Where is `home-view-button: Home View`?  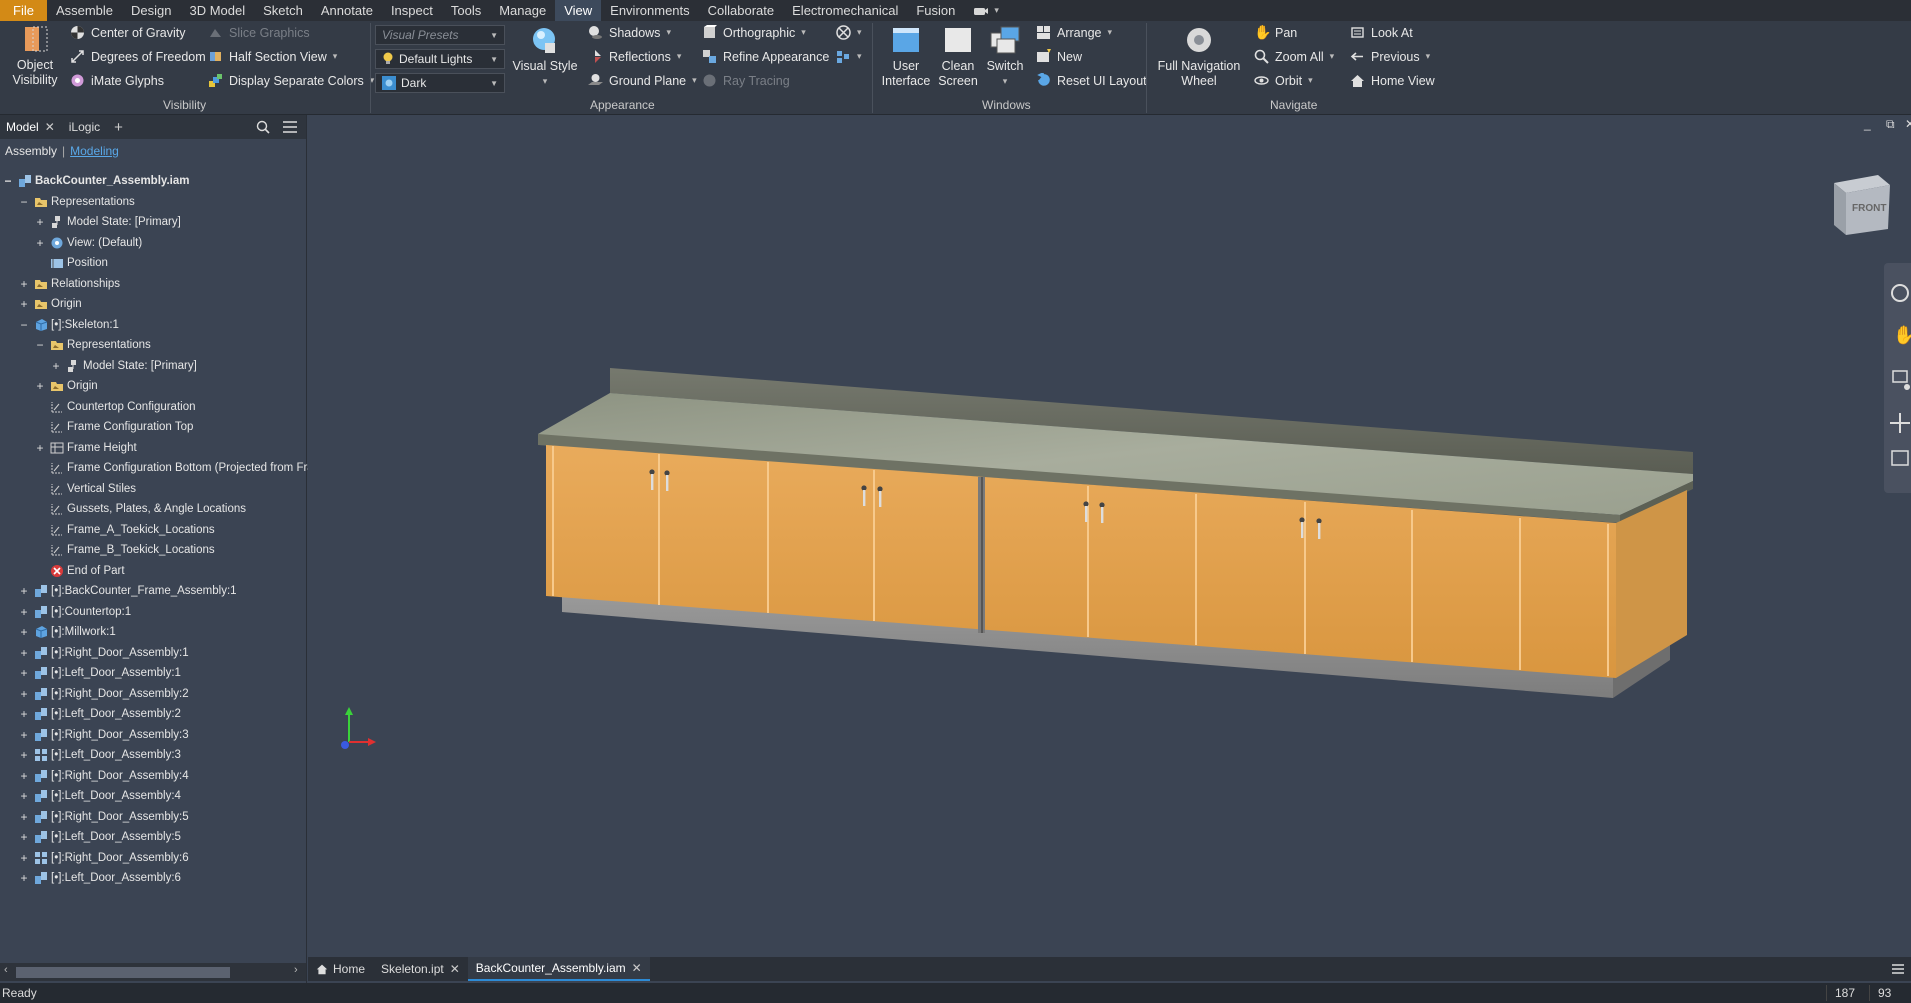 home-view-button: Home View is located at coordinates (1392, 80).